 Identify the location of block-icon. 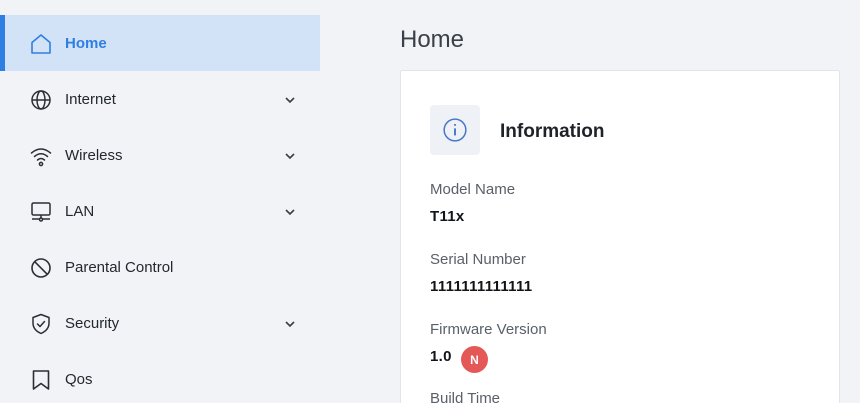
(41, 268).